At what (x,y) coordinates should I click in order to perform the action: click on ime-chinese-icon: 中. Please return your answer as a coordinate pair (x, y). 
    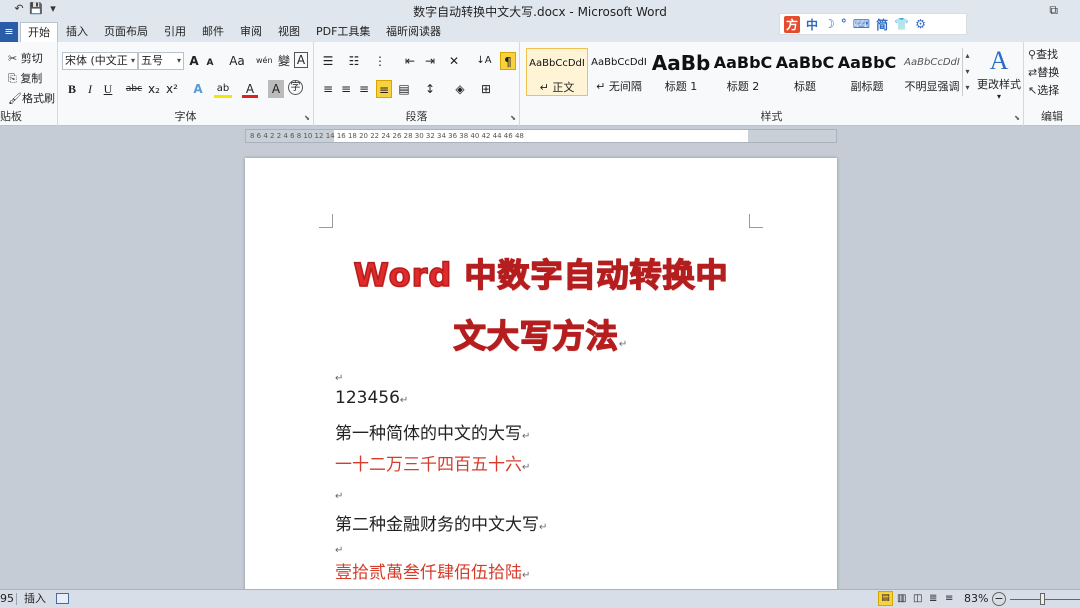
    Looking at the image, I should click on (812, 24).